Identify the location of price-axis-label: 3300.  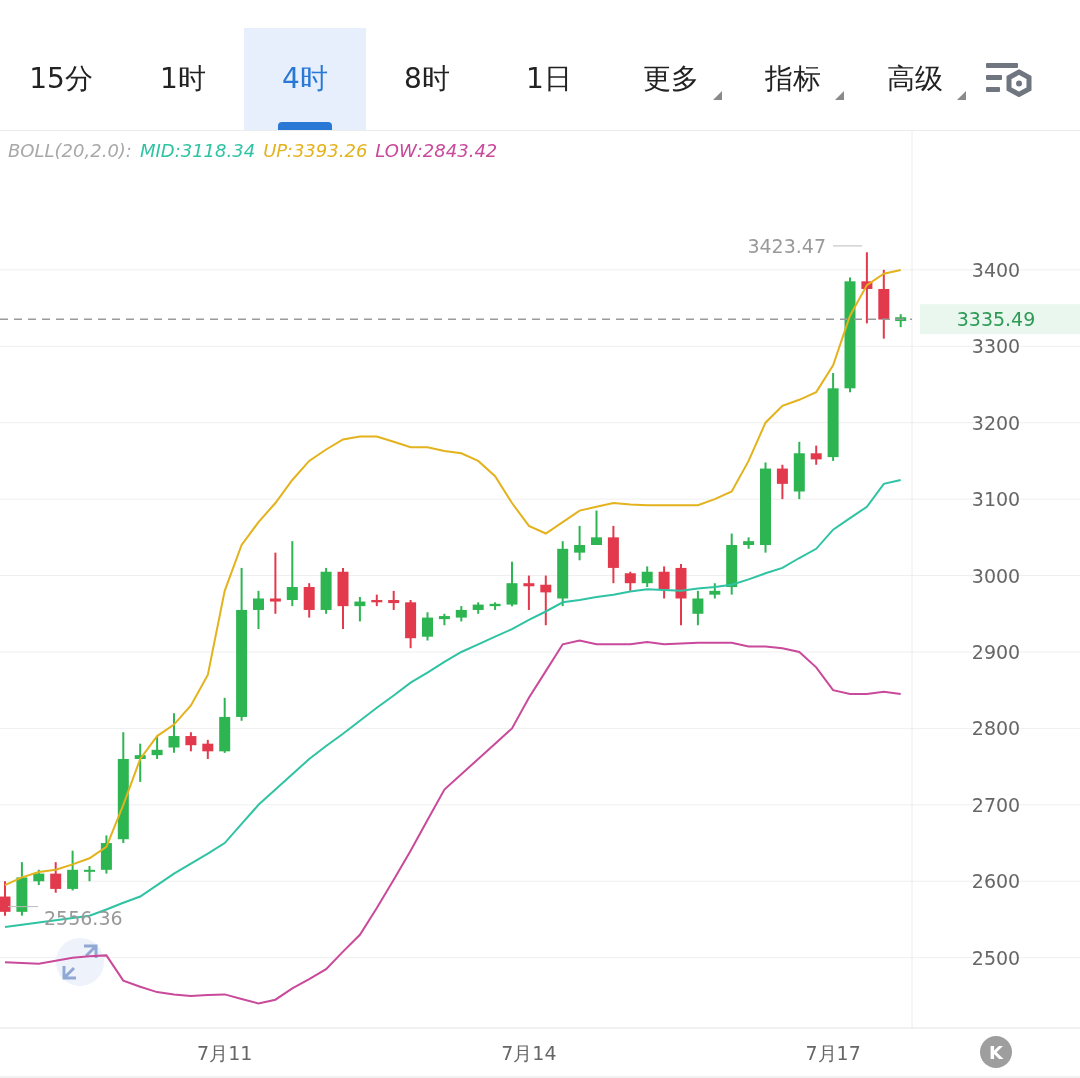
(996, 346).